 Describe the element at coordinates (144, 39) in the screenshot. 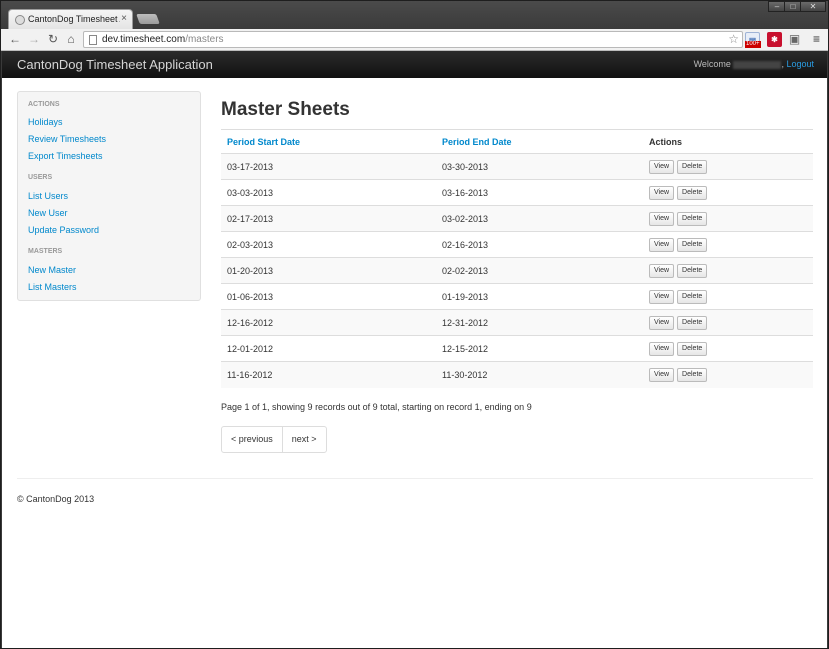

I see `url-host: dev.timesheet.com` at that location.